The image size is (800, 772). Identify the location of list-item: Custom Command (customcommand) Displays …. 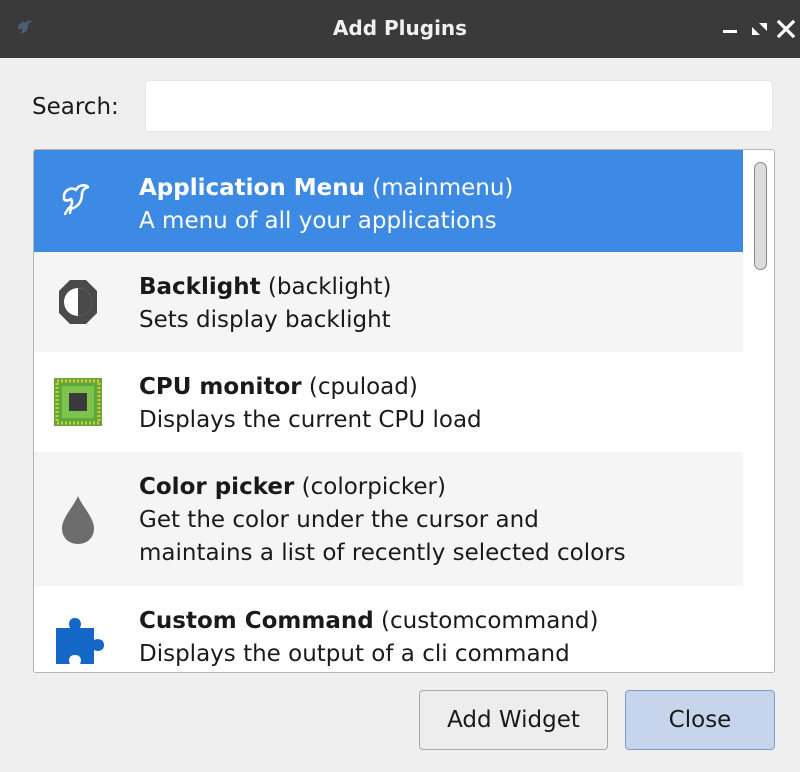
(389, 629).